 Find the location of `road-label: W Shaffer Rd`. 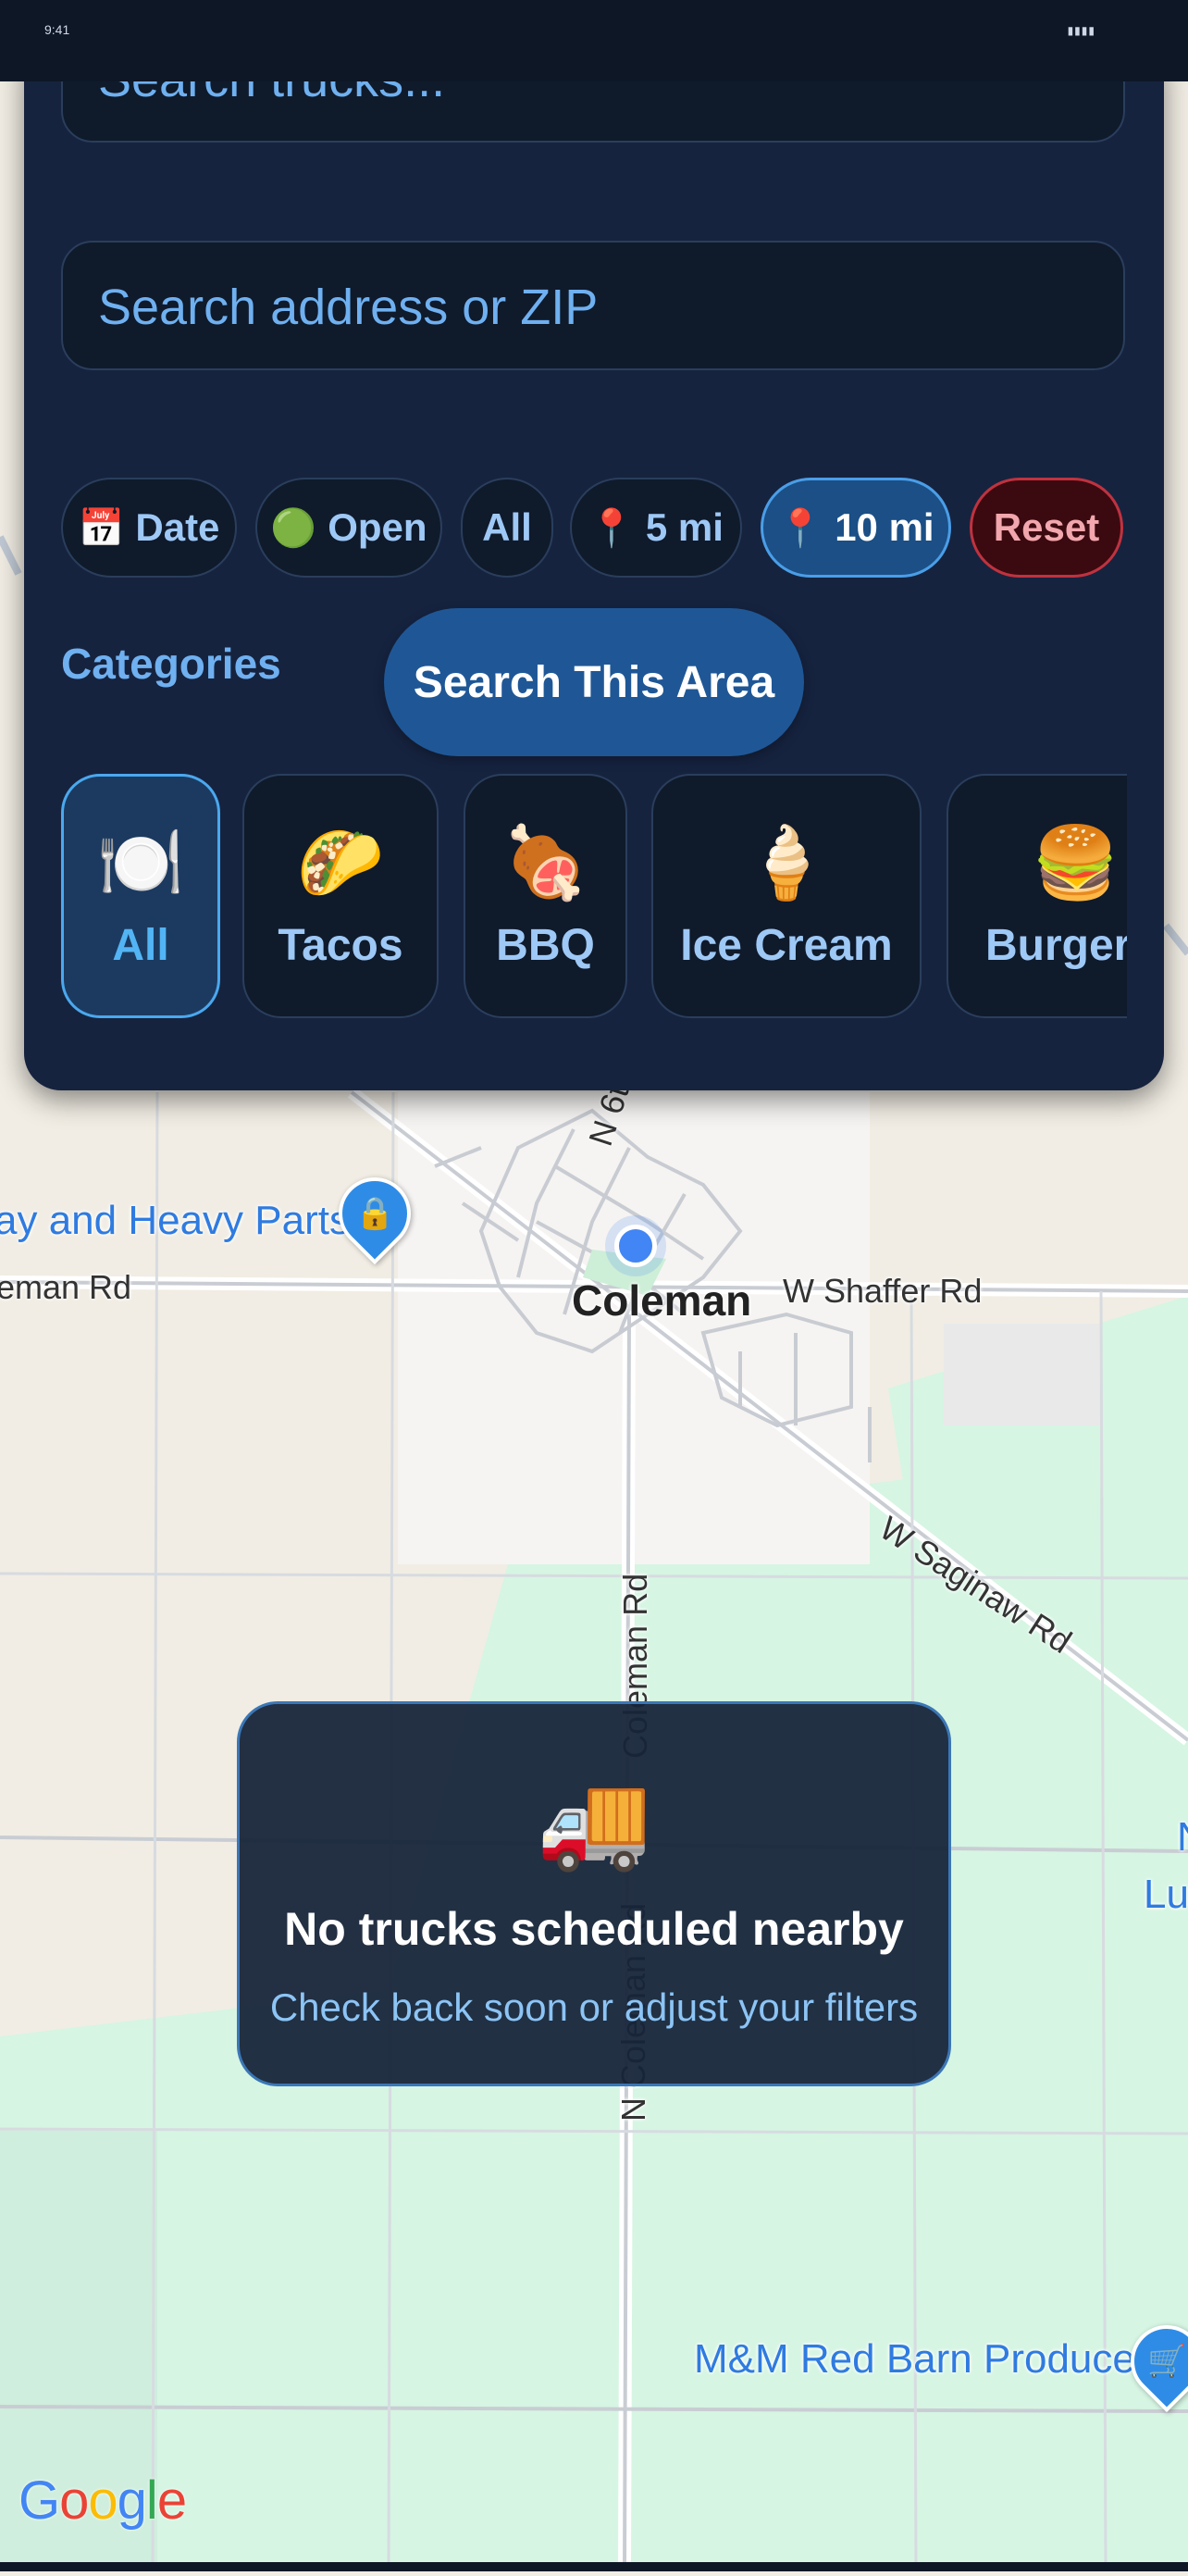

road-label: W Shaffer Rd is located at coordinates (883, 1291).